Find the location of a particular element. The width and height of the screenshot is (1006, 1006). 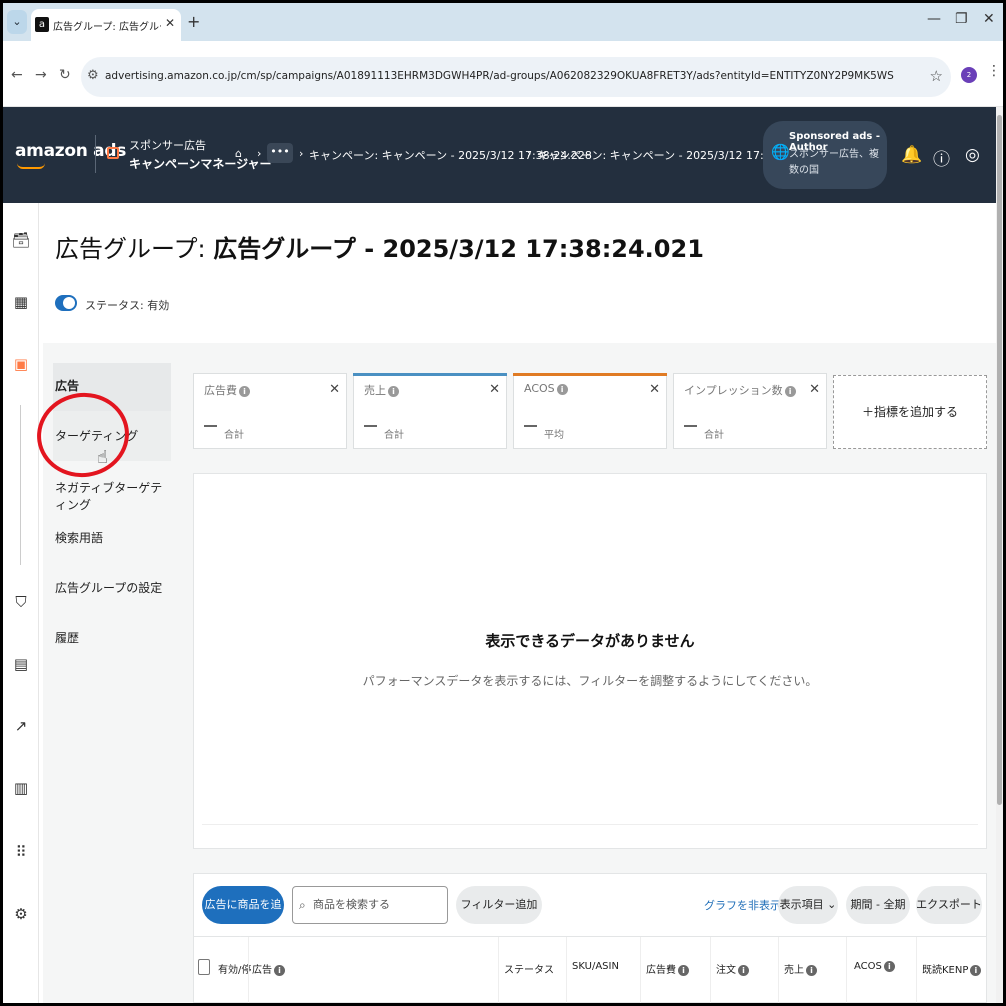

back-icon: ← is located at coordinates (17, 75).